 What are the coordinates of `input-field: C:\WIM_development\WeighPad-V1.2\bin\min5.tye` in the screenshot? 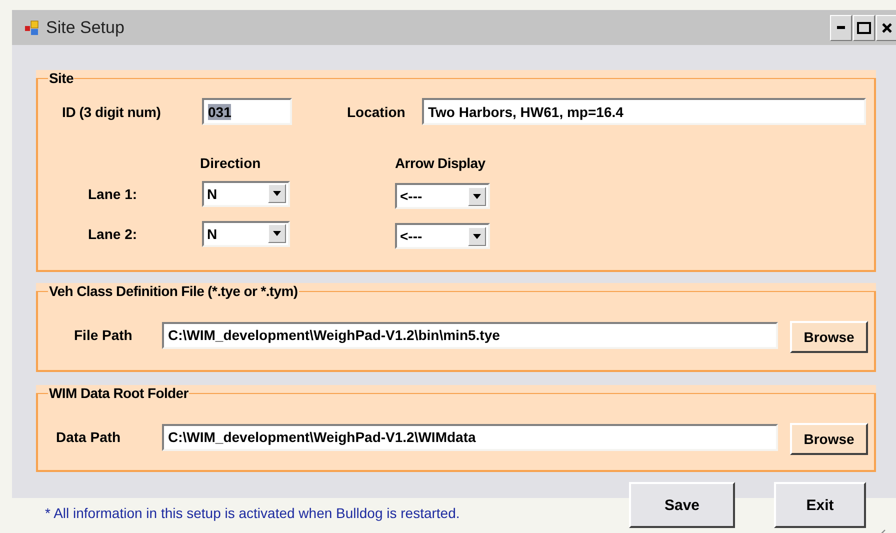 It's located at (470, 335).